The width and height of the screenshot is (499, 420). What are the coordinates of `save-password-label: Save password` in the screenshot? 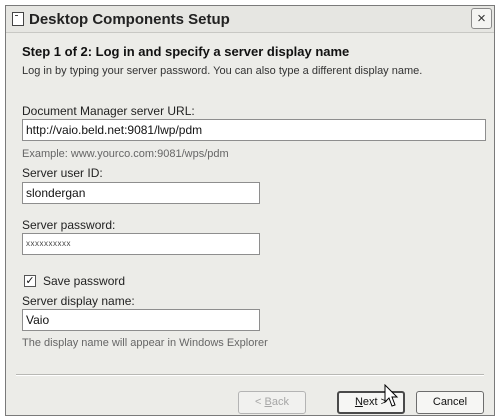 It's located at (84, 281).